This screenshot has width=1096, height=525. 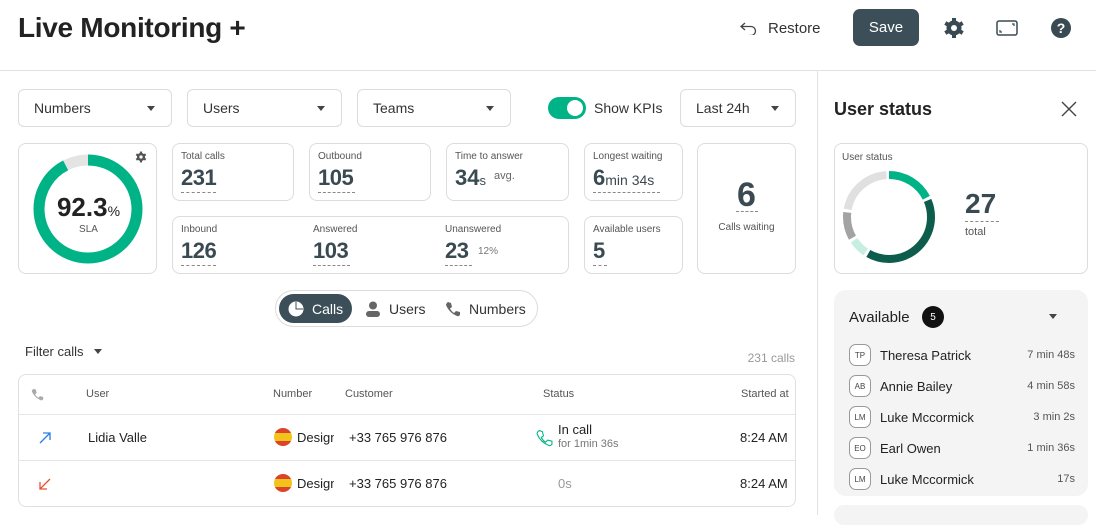 What do you see at coordinates (370, 172) in the screenshot?
I see `kpi-outbound: Outbound 105` at bounding box center [370, 172].